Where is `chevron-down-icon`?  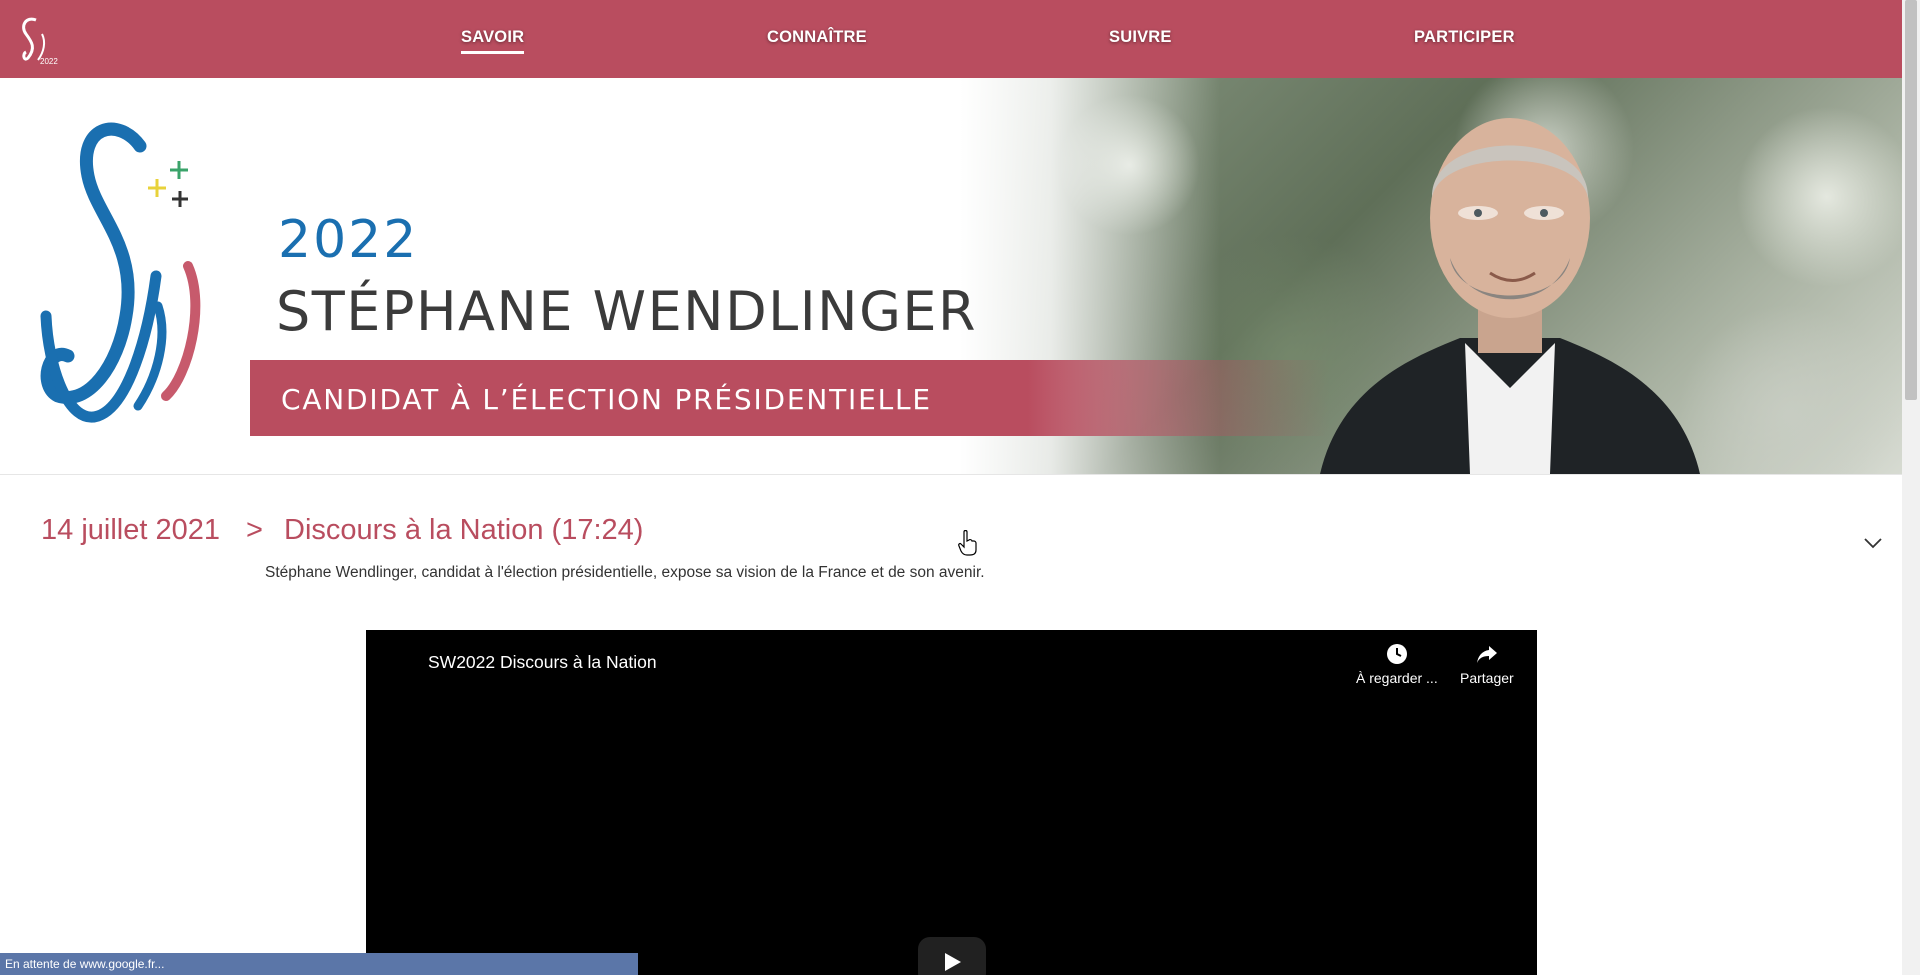 chevron-down-icon is located at coordinates (1873, 543).